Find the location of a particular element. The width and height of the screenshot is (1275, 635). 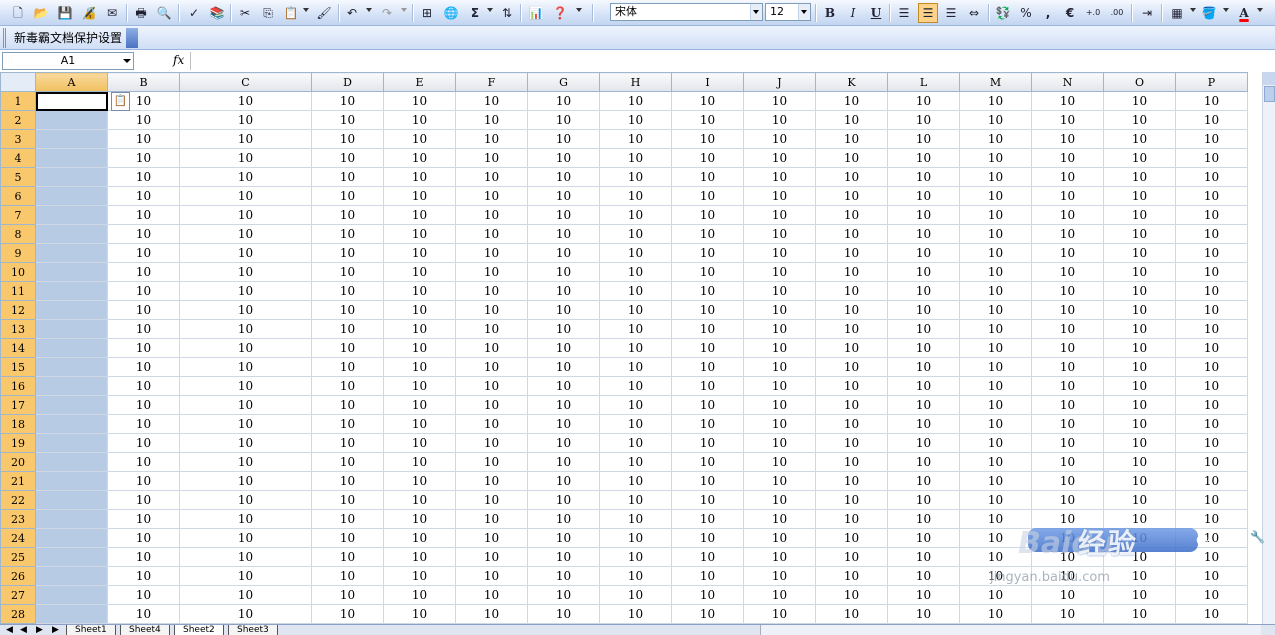

cell-e9: 10 is located at coordinates (419, 253).